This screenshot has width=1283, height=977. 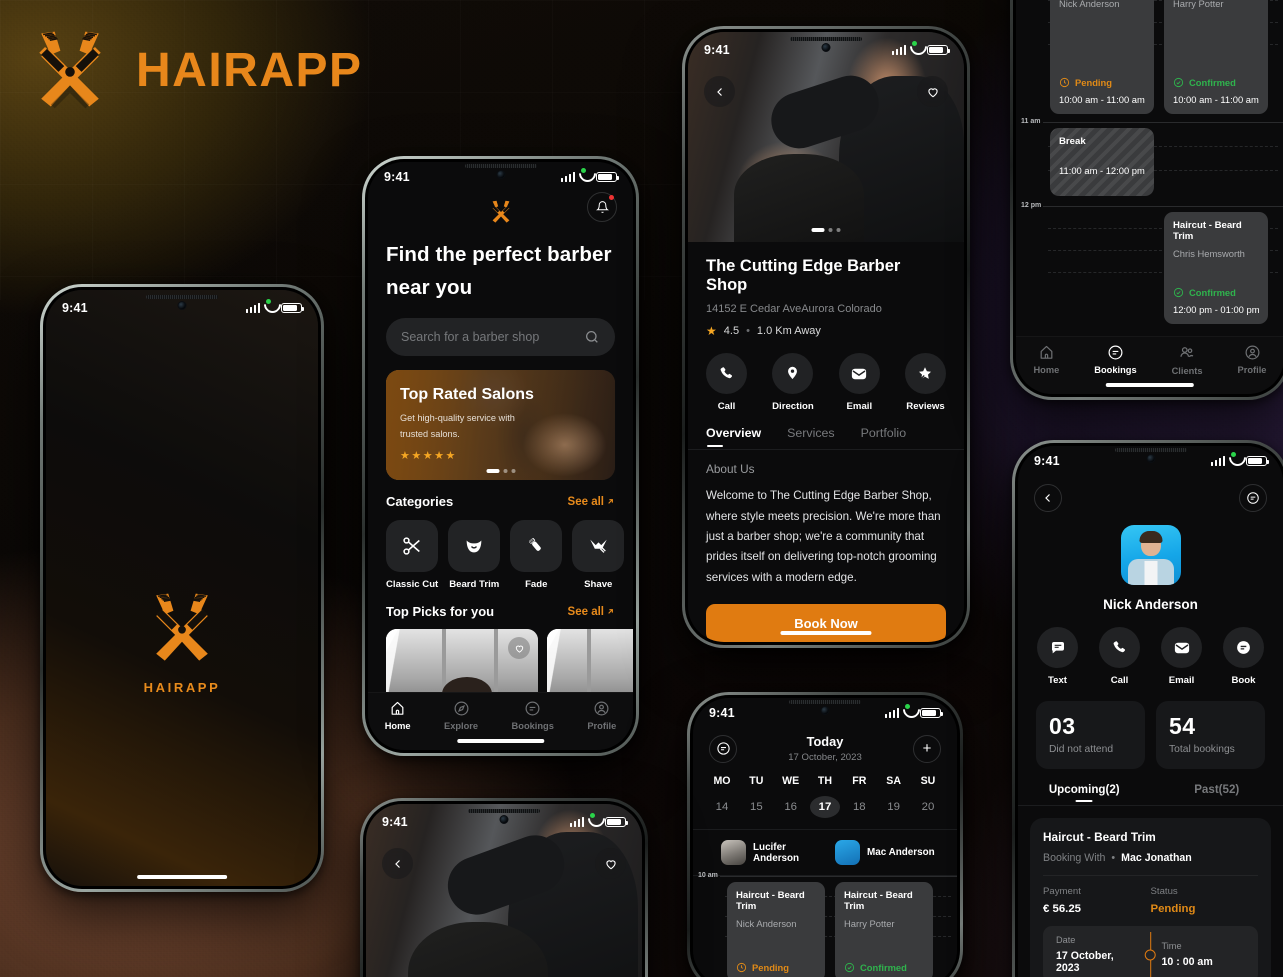 I want to click on weekday-th: TH 17, so click(x=824, y=796).